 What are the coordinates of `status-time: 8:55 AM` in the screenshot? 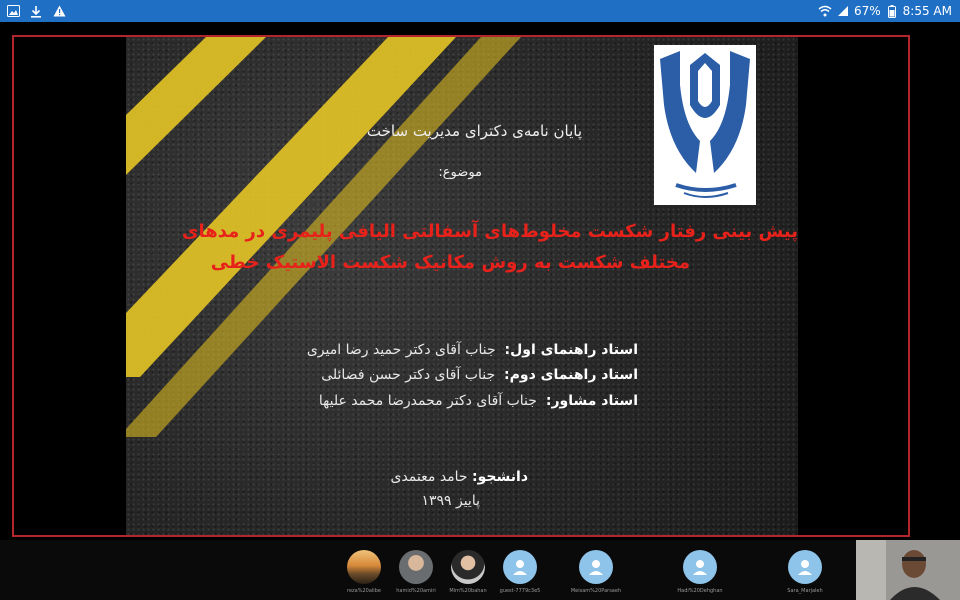 It's located at (927, 11).